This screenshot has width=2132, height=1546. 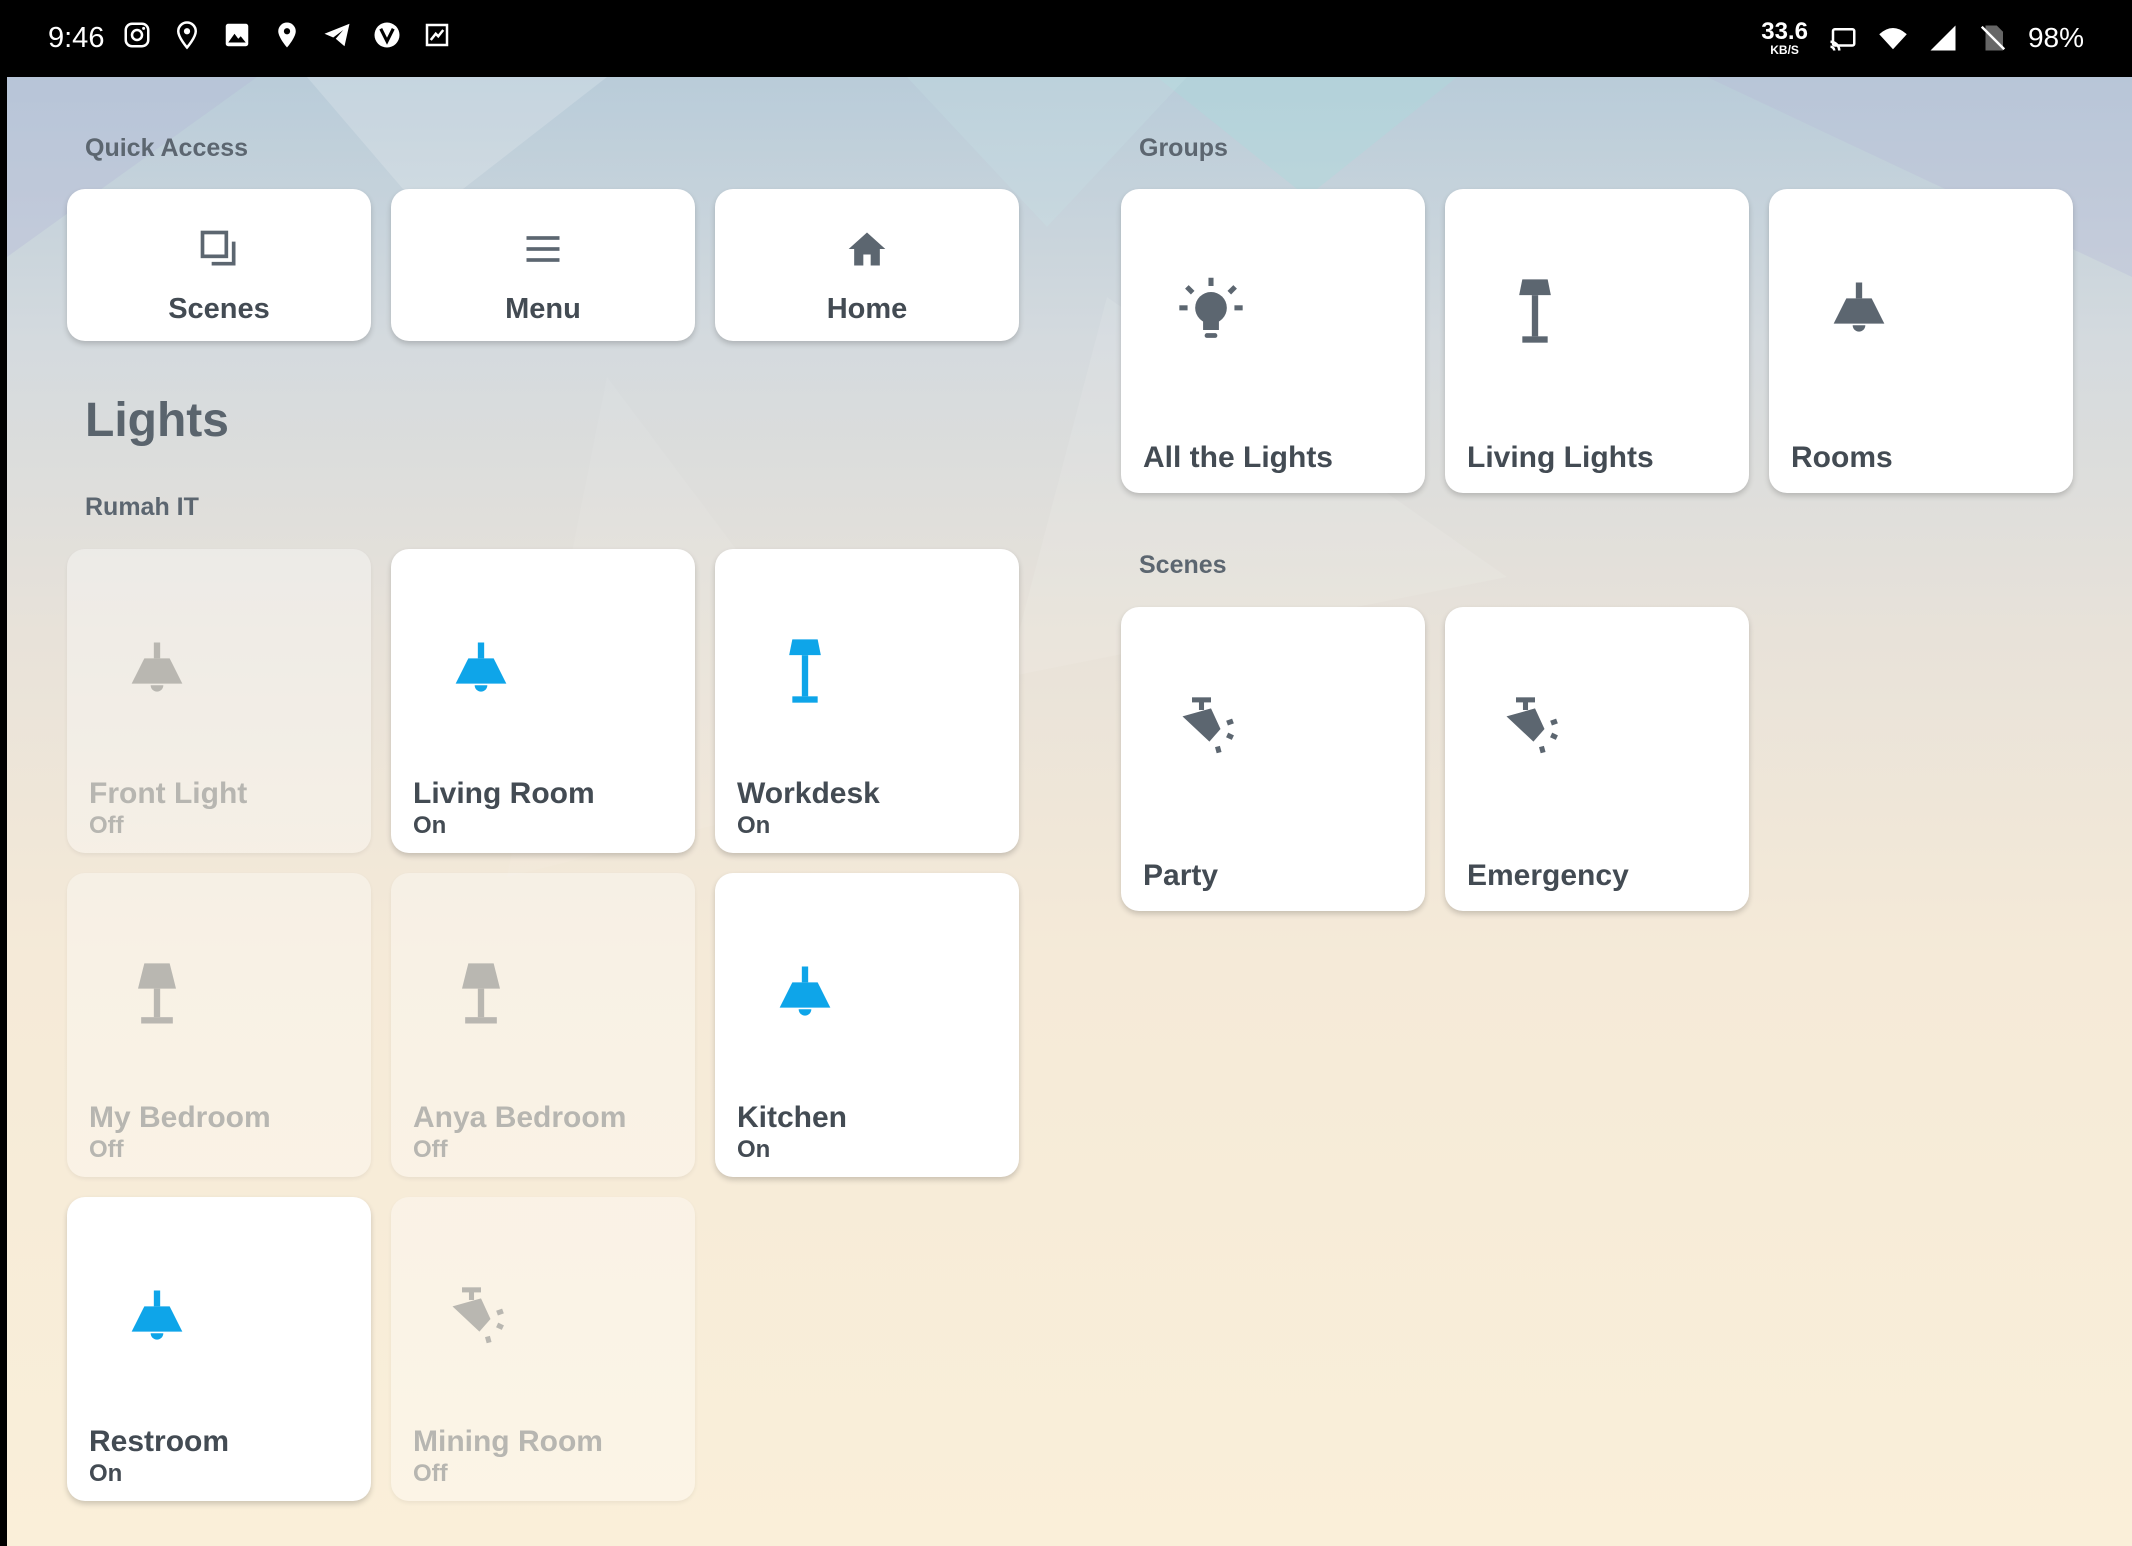 I want to click on light-tile-kitchen: Kitchen On, so click(x=867, y=1025).